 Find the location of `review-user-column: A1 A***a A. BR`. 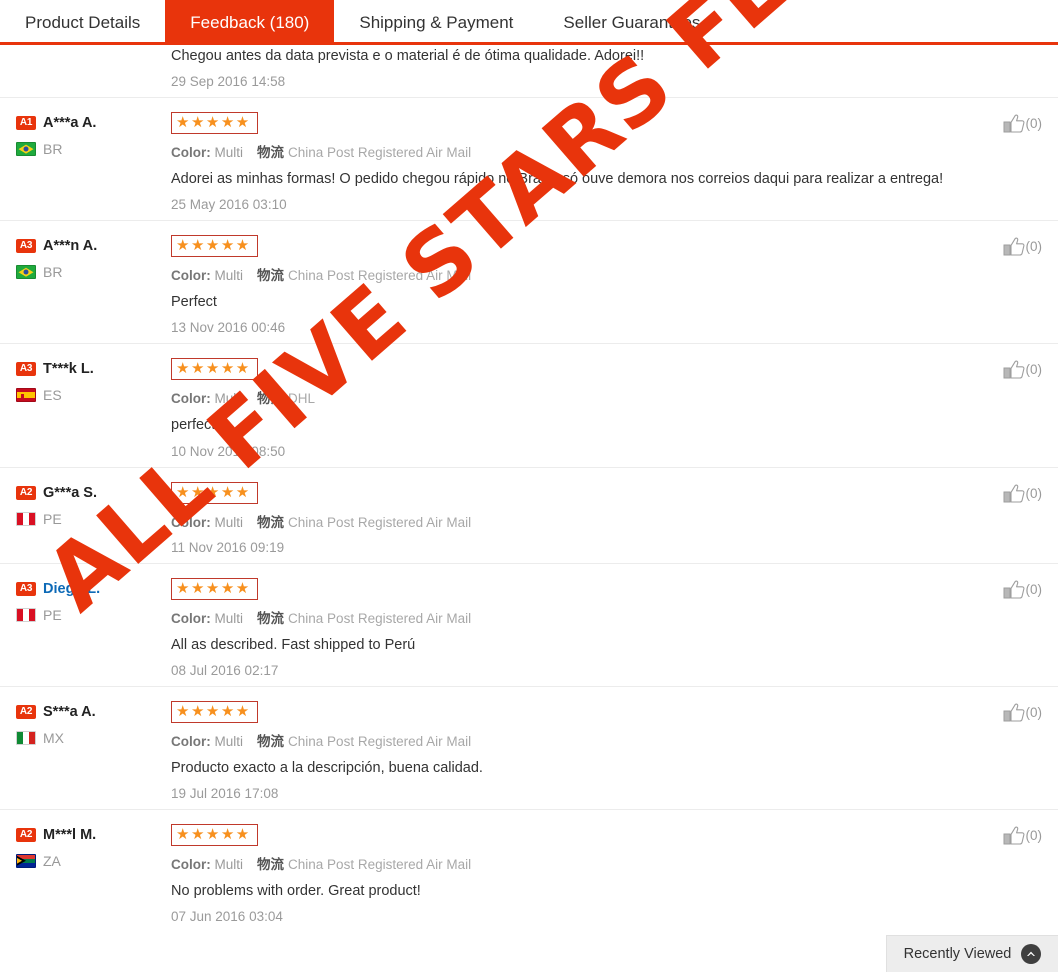

review-user-column: A1 A***a A. BR is located at coordinates (93, 162).